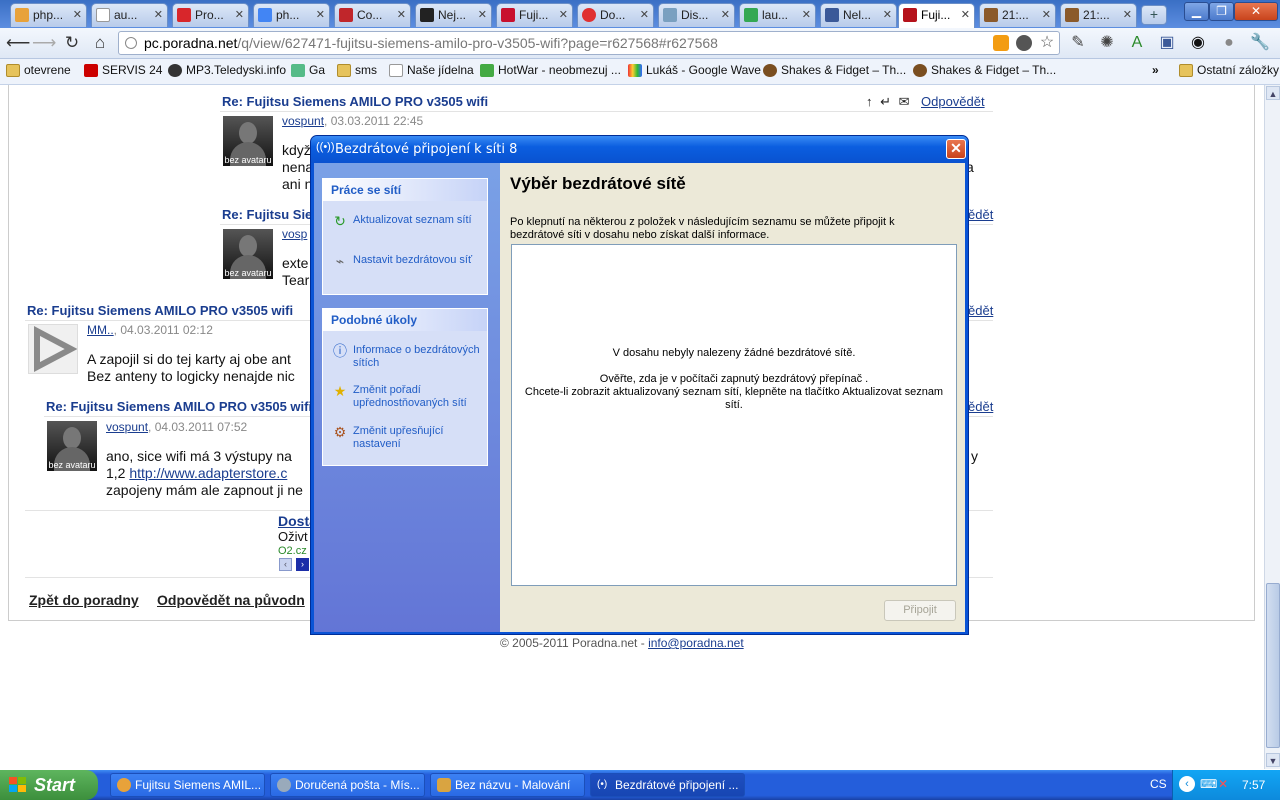 The width and height of the screenshot is (1280, 800). I want to click on minimize-button: ▁, so click(1196, 11).